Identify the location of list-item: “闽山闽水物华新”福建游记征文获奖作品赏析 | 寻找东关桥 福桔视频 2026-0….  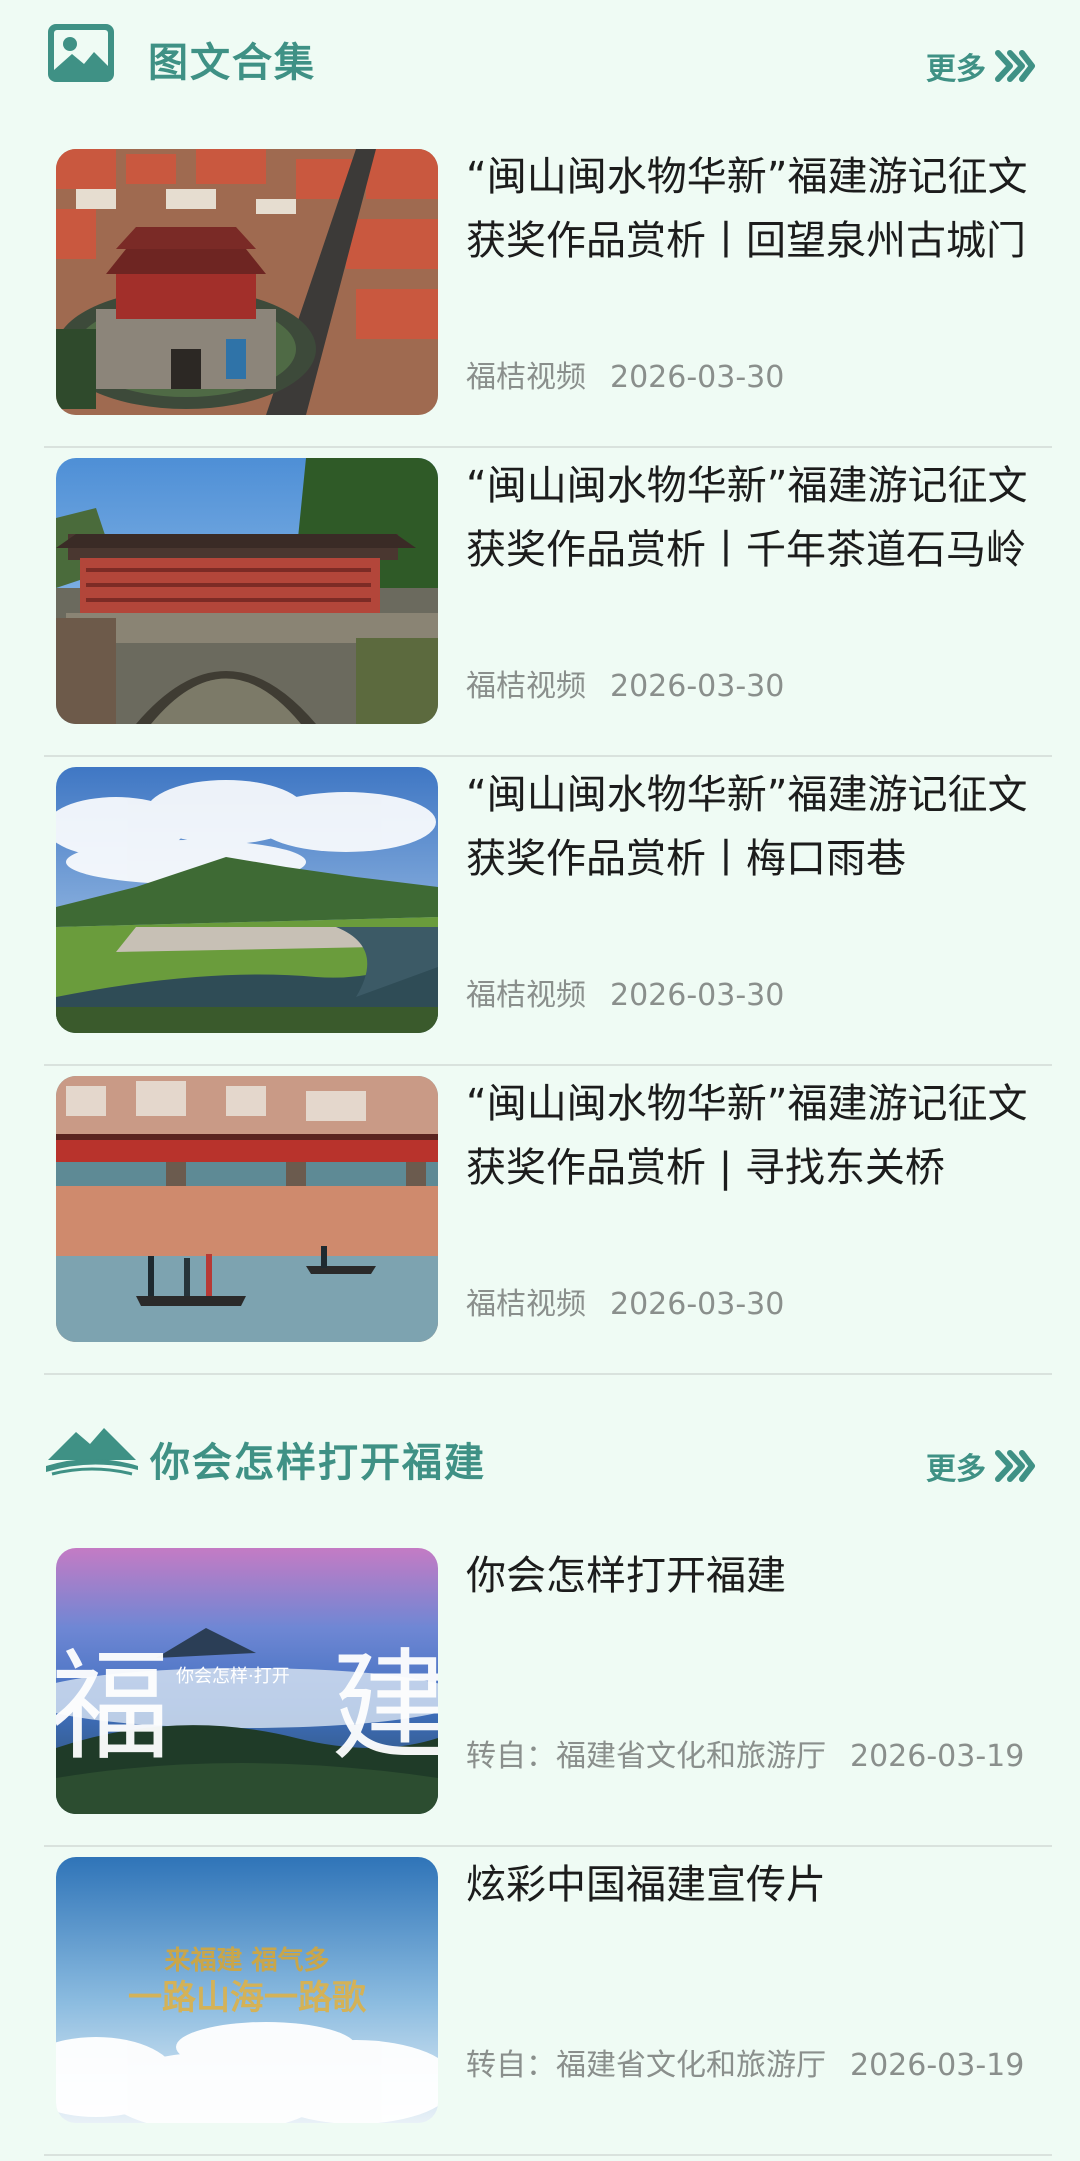
(548, 1220).